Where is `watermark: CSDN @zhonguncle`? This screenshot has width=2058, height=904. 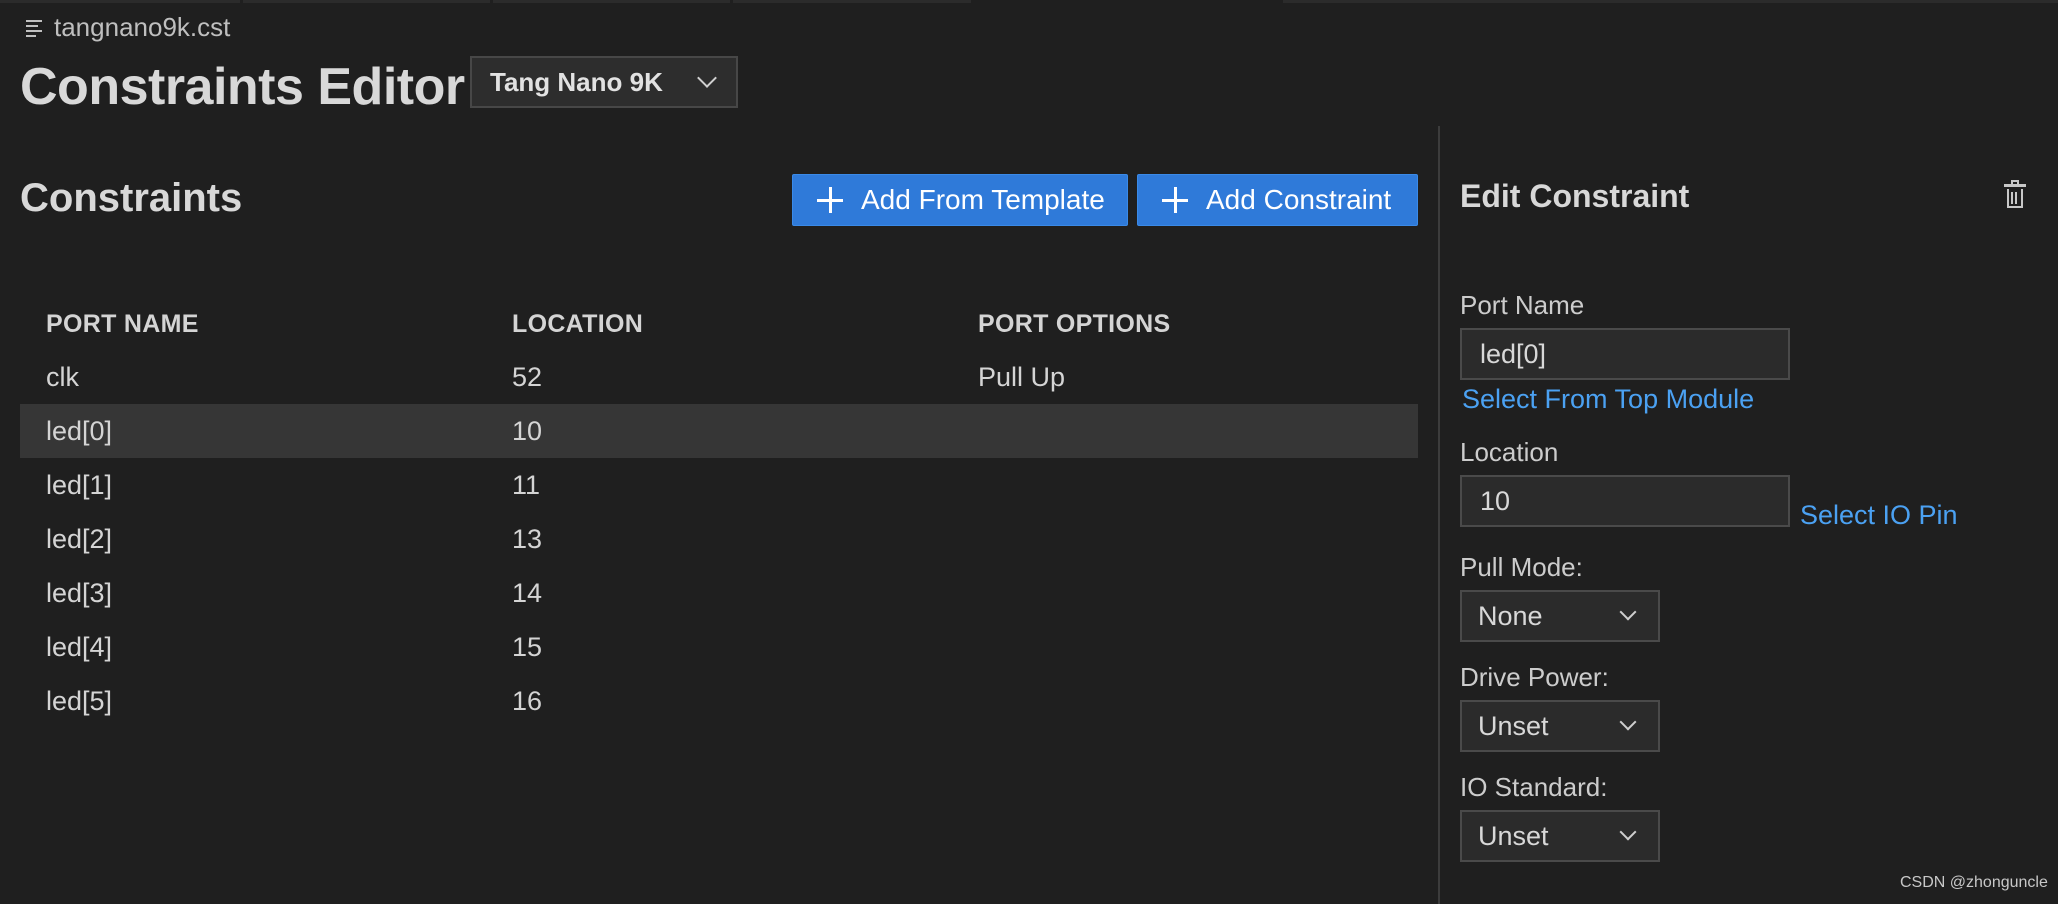
watermark: CSDN @zhonguncle is located at coordinates (1974, 882).